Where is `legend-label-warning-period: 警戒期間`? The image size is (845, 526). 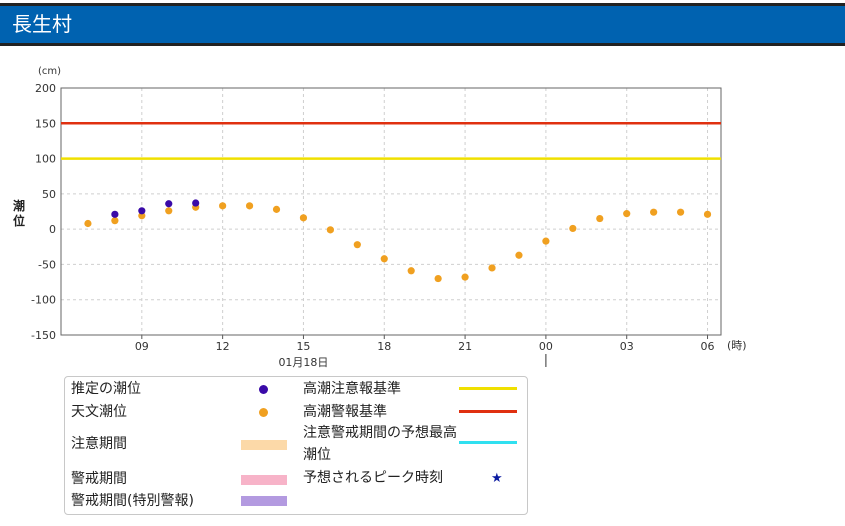 legend-label-warning-period: 警戒期間 is located at coordinates (99, 479).